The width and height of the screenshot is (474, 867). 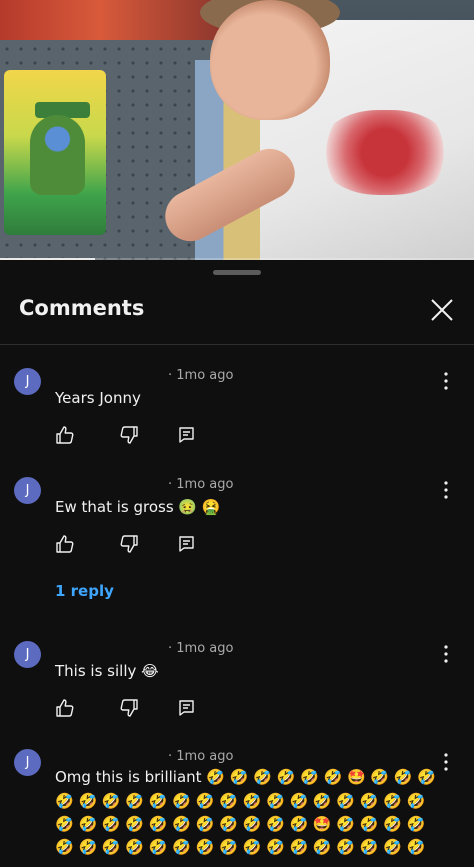 What do you see at coordinates (84, 591) in the screenshot?
I see `view-replies-link: 1 reply` at bounding box center [84, 591].